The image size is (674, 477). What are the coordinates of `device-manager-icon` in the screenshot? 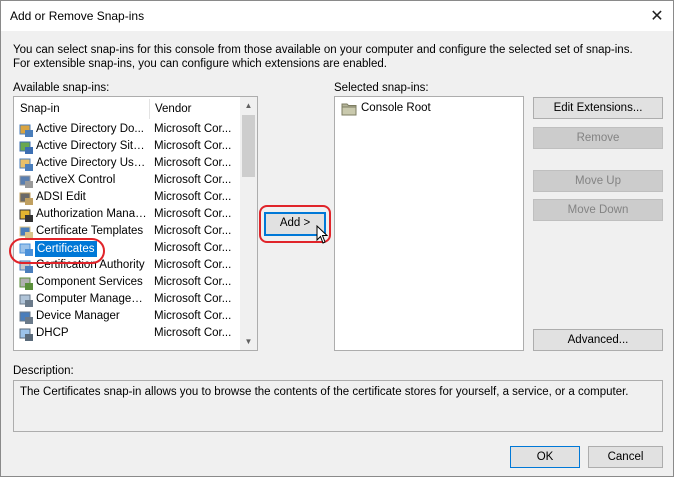 It's located at (26, 317).